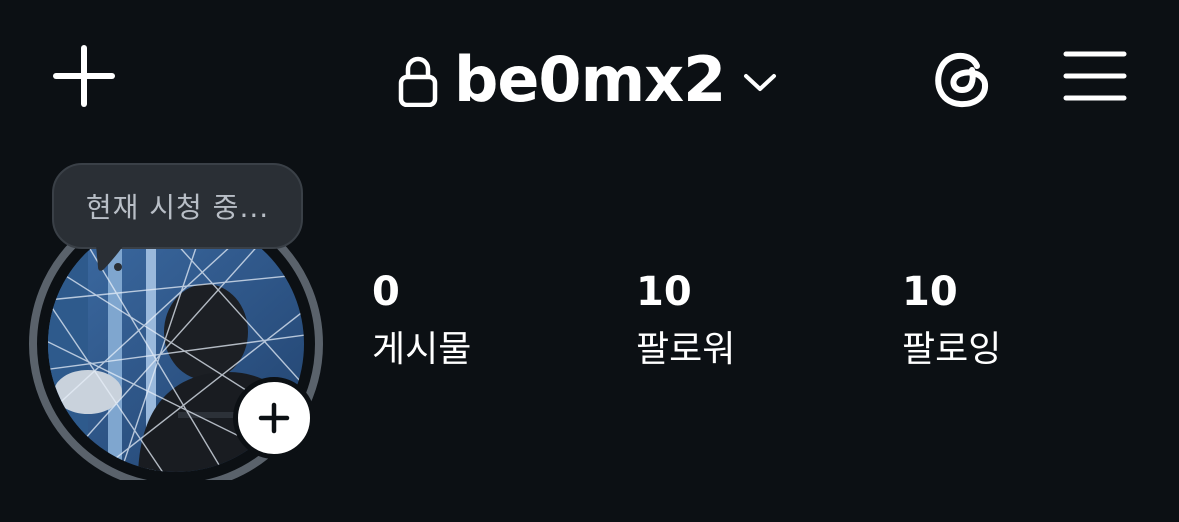 The width and height of the screenshot is (1179, 522). I want to click on note-bubble-tail, so click(110, 258).